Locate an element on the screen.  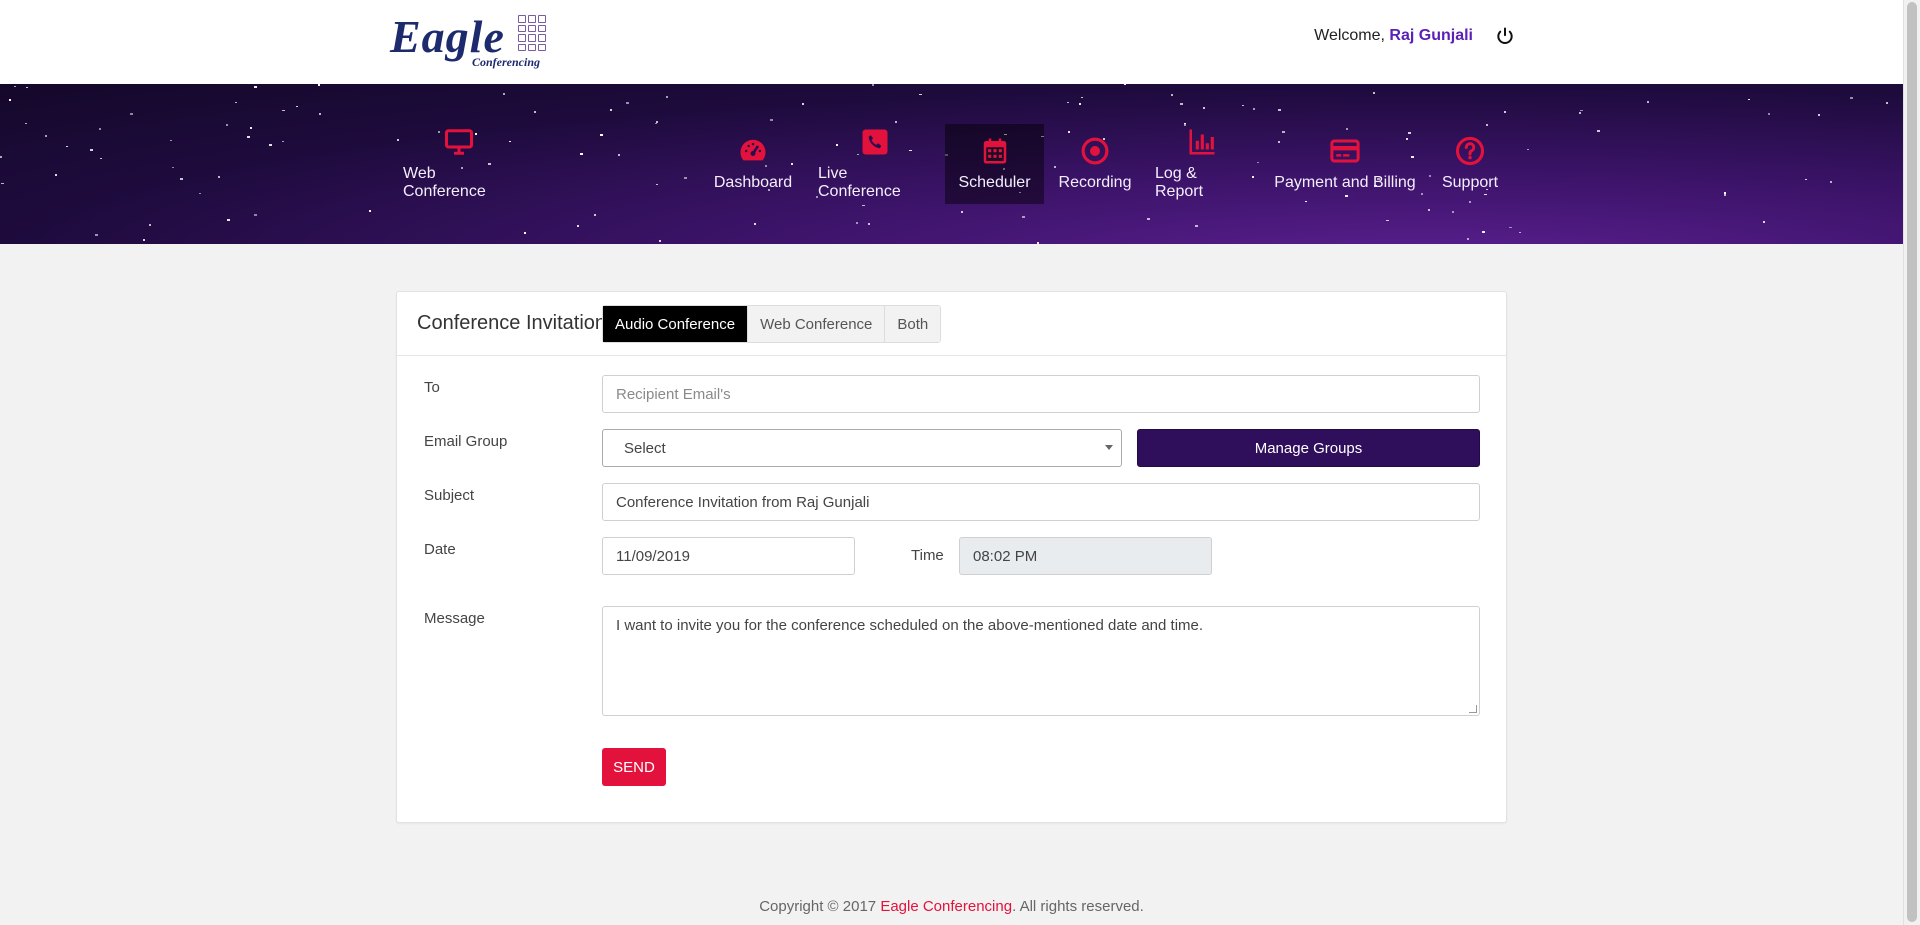
nav-dashboard: Dashboard is located at coordinates (753, 164).